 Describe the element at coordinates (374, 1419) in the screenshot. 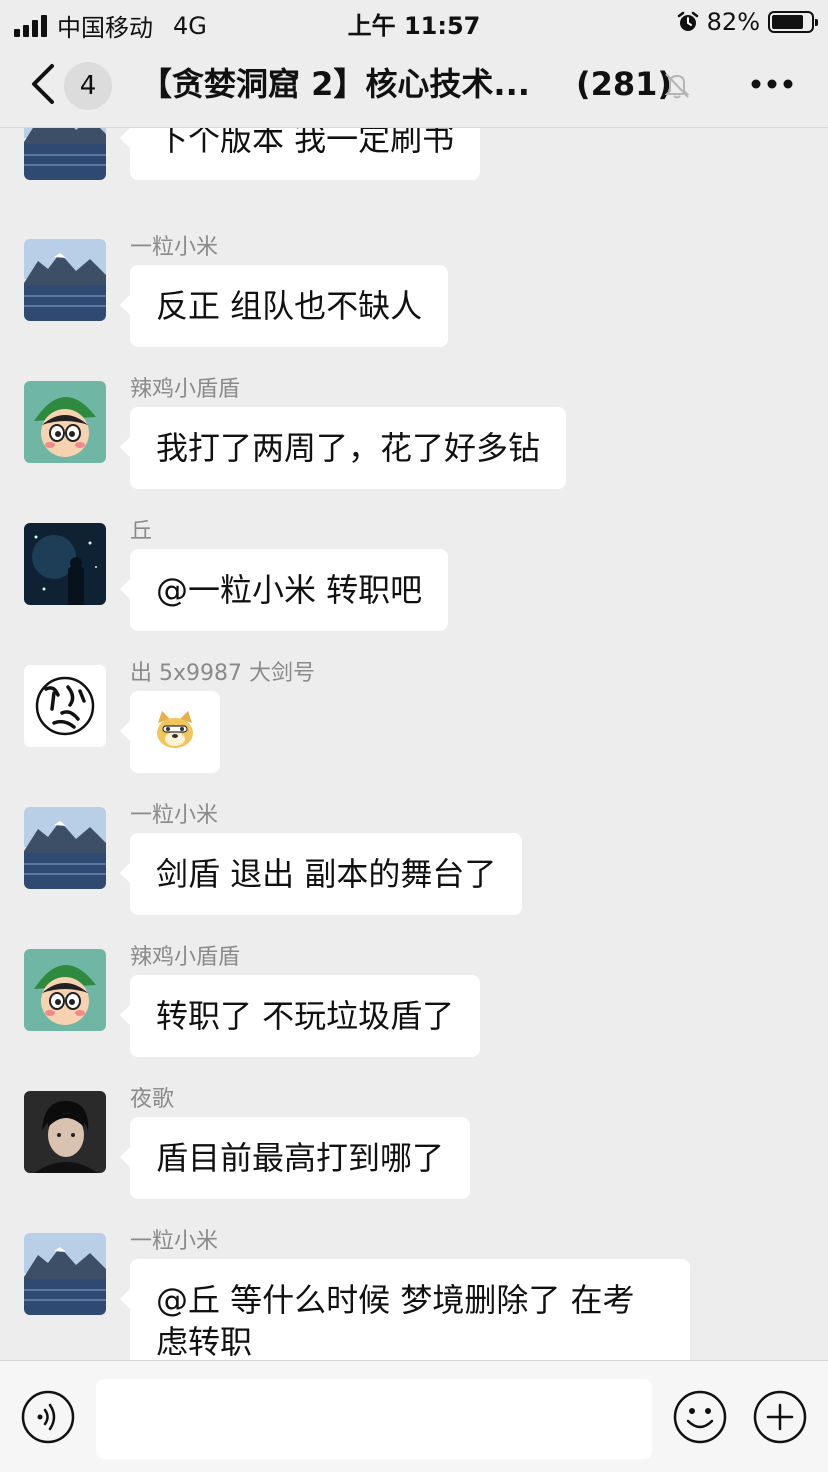

I see `message-input` at that location.